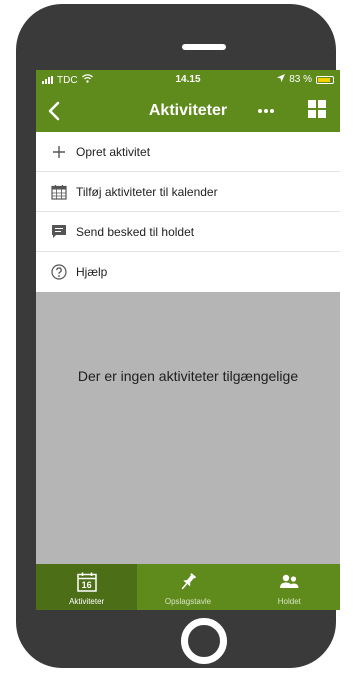 This screenshot has width=356, height=677. I want to click on location-arrow-icon, so click(281, 79).